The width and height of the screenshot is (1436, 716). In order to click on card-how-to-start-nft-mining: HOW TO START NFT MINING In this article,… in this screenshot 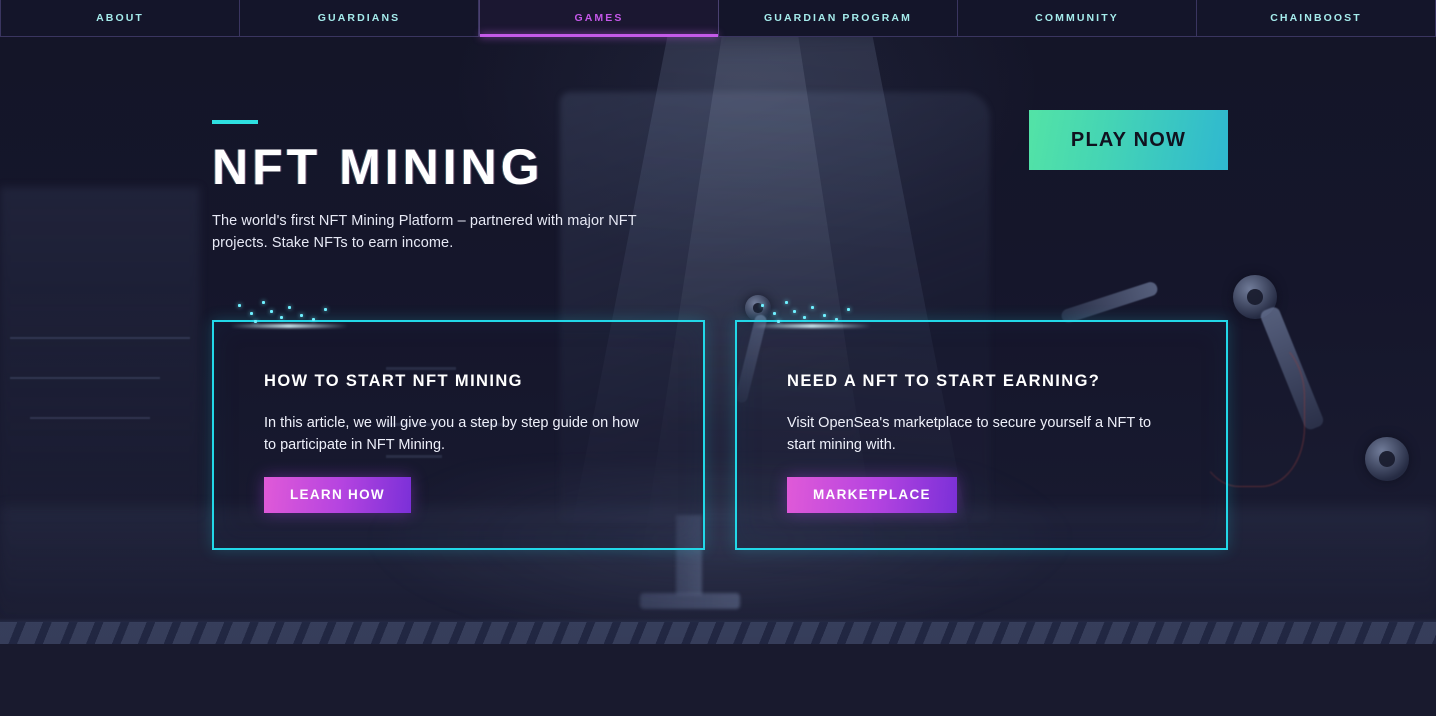, I will do `click(458, 425)`.